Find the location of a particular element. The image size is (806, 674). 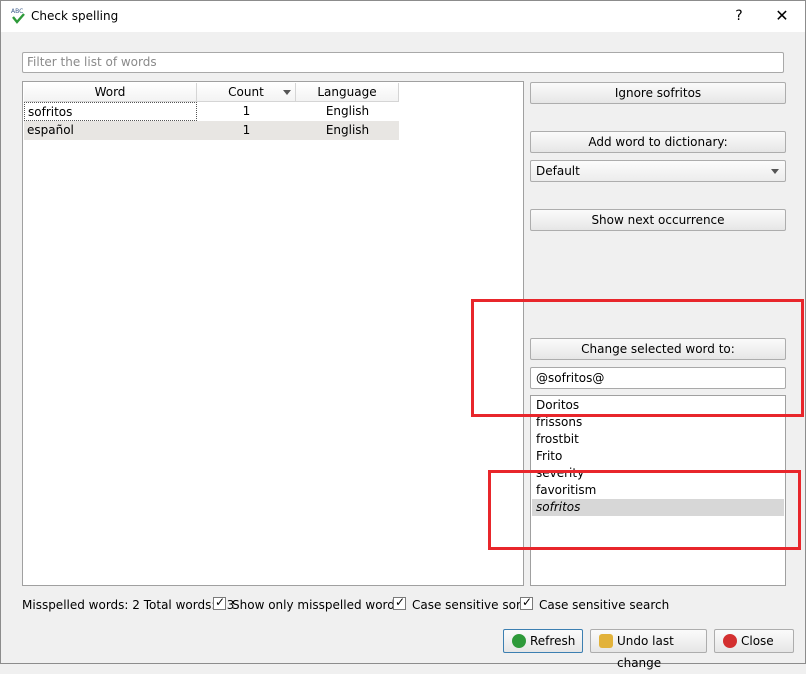

close-button: Close is located at coordinates (754, 641).